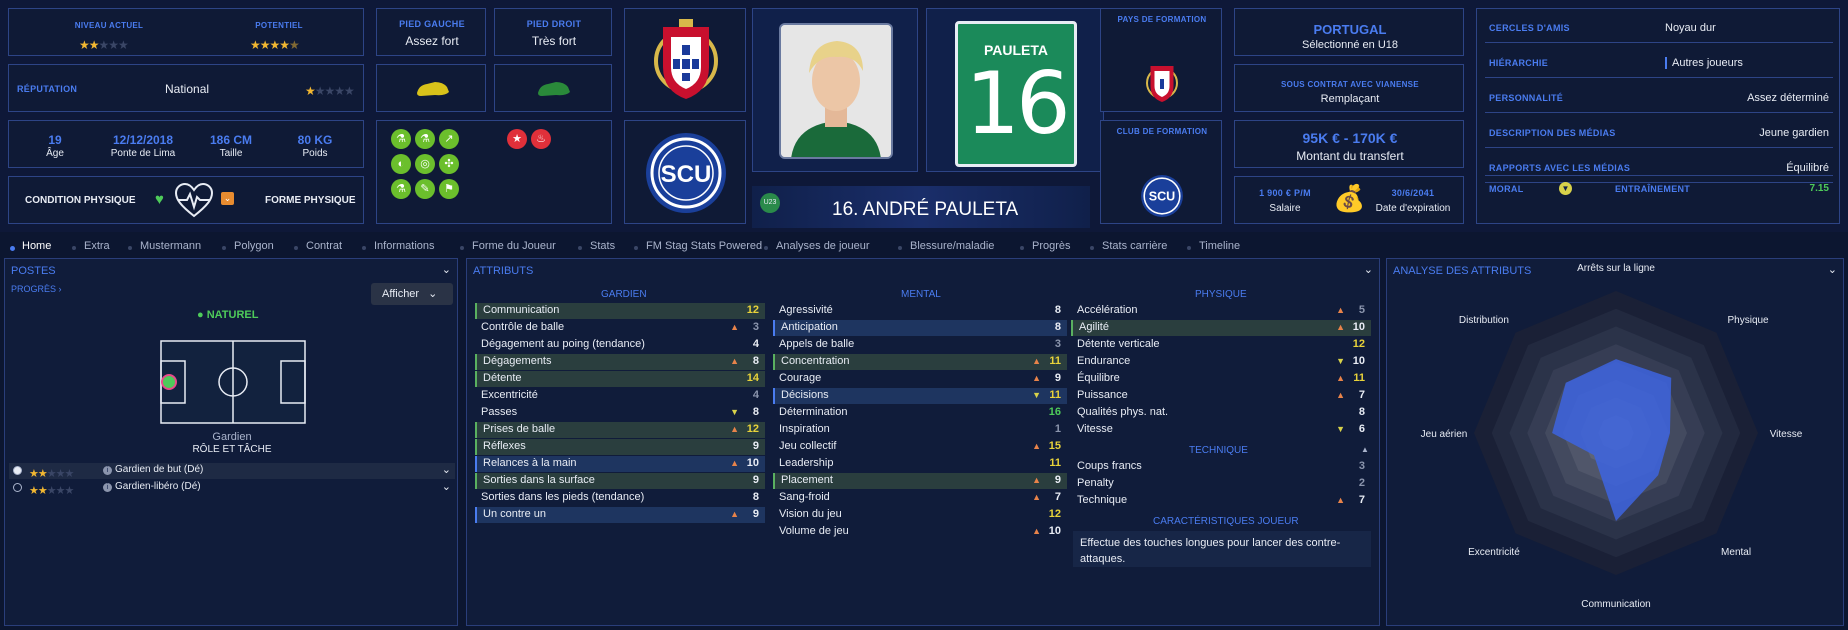 This screenshot has height=630, width=1848. Describe the element at coordinates (620, 481) in the screenshot. I see `attribute-row: Sorties dans la surface 9` at that location.